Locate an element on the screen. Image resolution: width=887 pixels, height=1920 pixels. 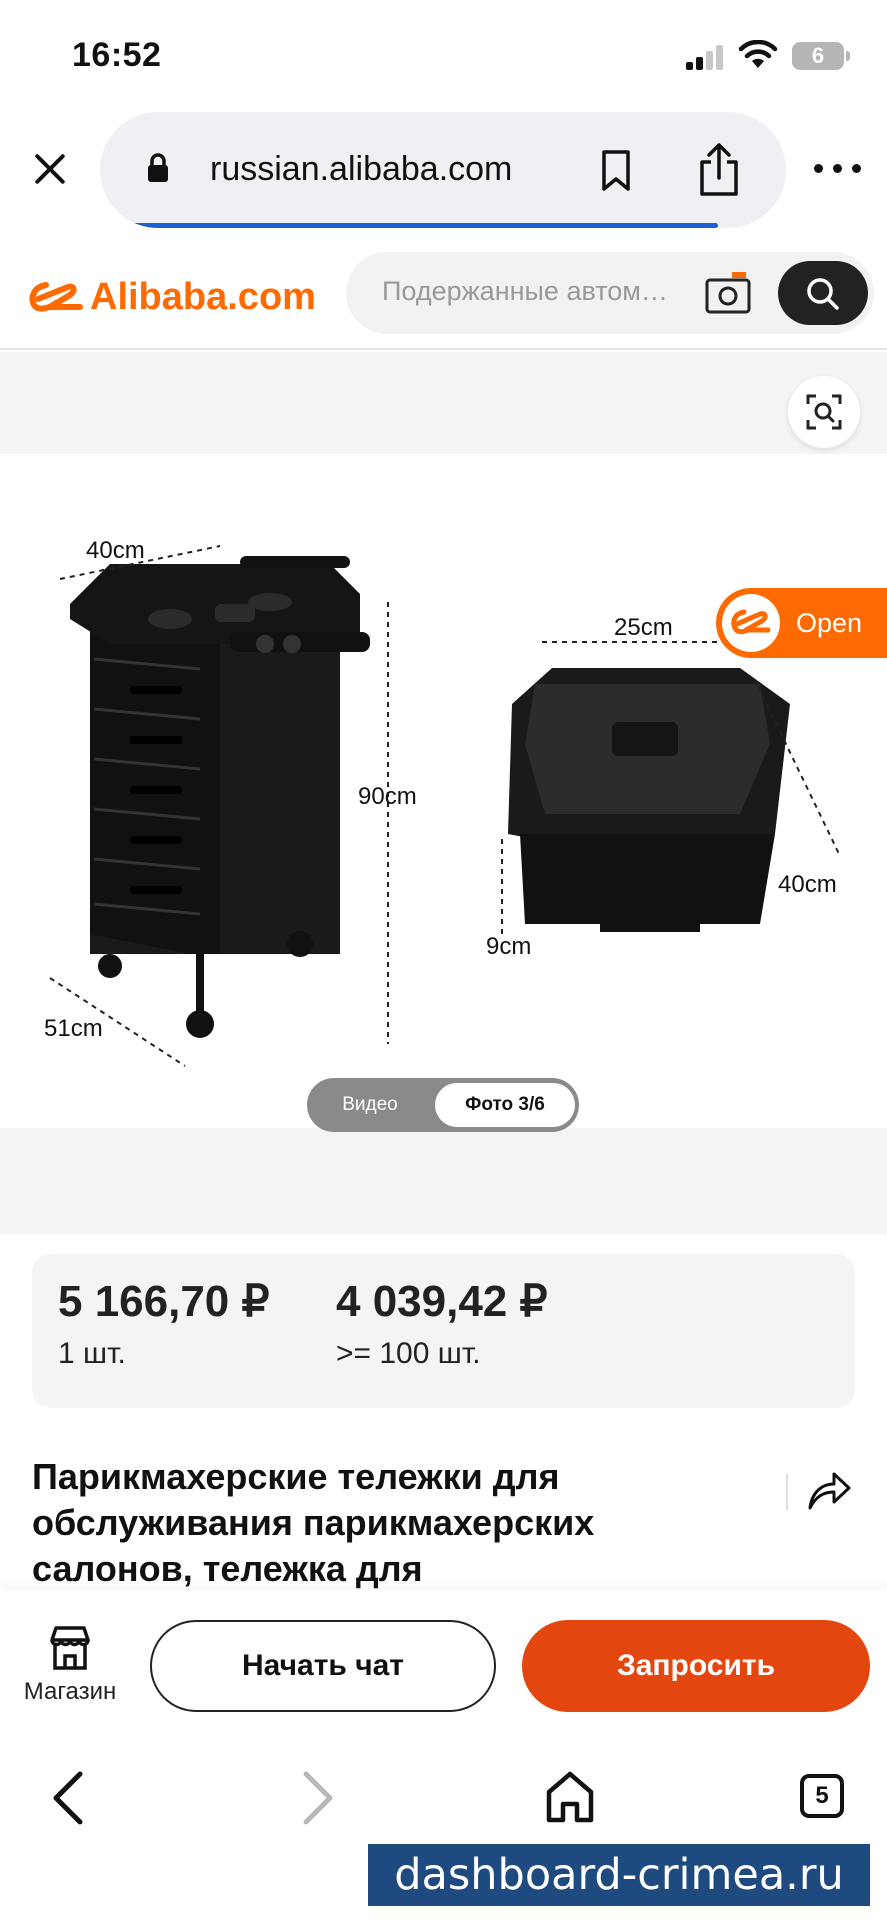
more-menu-icon is located at coordinates (838, 168).